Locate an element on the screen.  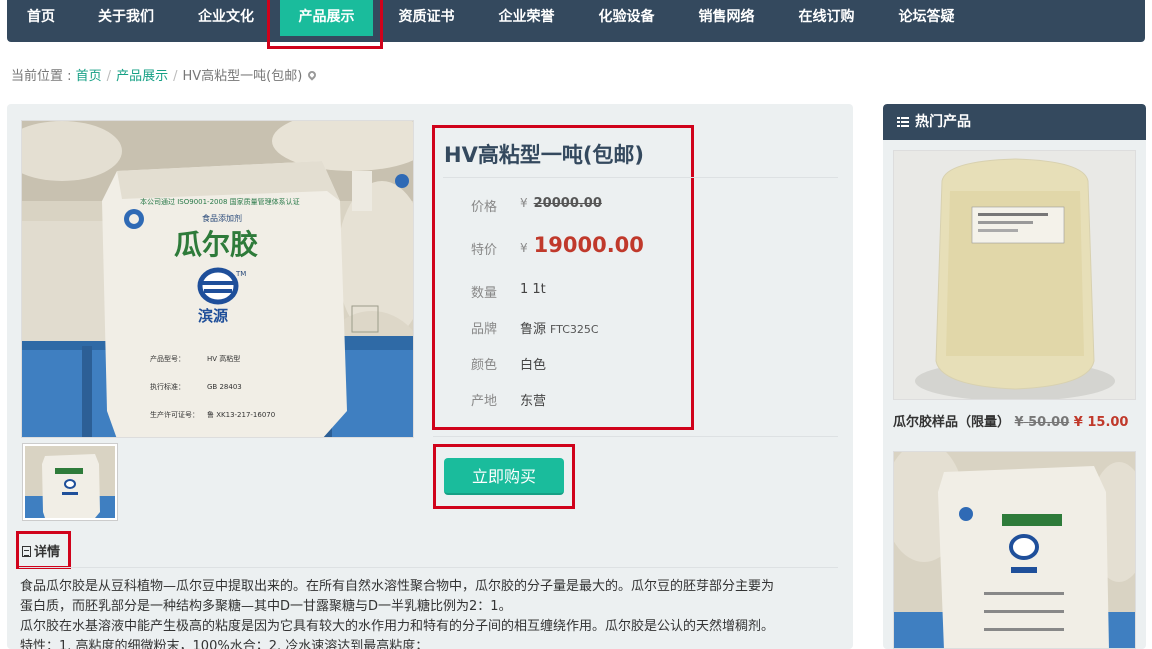
bag-product-name: 瓜尔胶 is located at coordinates (216, 244).